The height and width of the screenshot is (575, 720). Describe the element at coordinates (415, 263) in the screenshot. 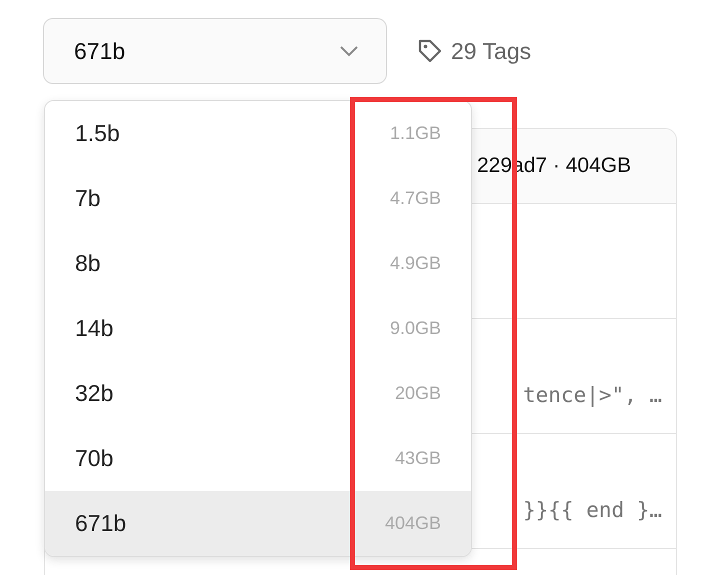

I see `version-size: 4.9GB` at that location.